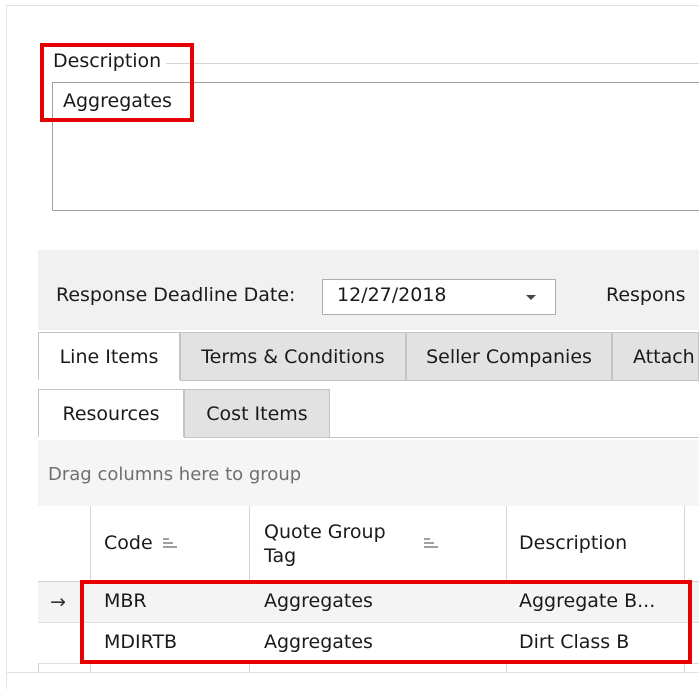 Image resolution: width=699 pixels, height=689 pixels. I want to click on tab-label: Terms & Conditions, so click(293, 356).